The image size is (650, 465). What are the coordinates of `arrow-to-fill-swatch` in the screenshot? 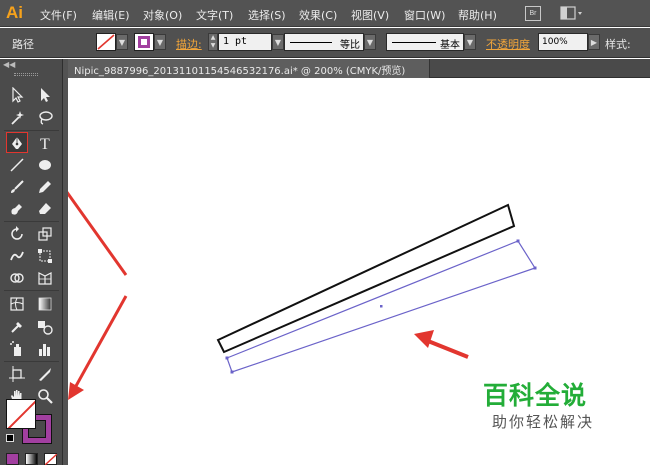 It's located at (101, 341).